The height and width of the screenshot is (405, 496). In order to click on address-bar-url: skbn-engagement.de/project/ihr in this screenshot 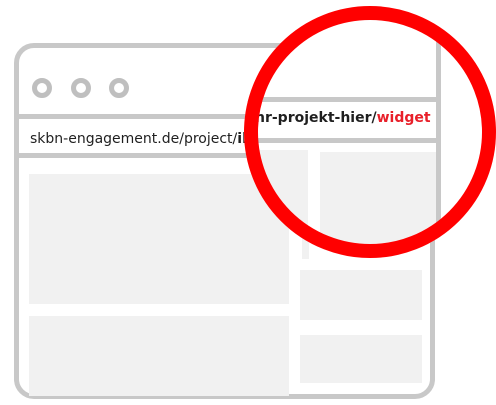, I will do `click(144, 139)`.